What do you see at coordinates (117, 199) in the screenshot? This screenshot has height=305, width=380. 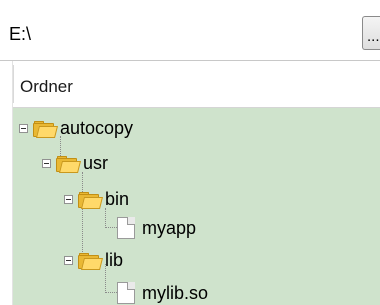 I see `tree-node-label: bin` at bounding box center [117, 199].